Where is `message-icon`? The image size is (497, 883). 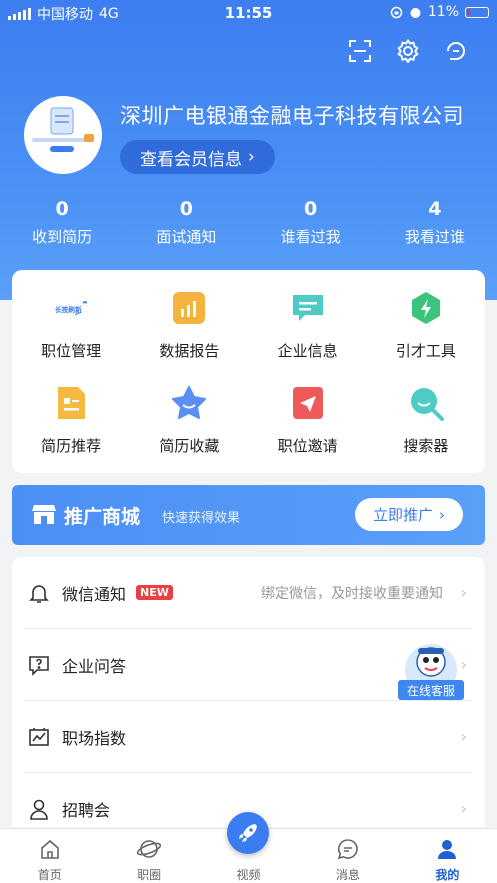
message-icon is located at coordinates (308, 308).